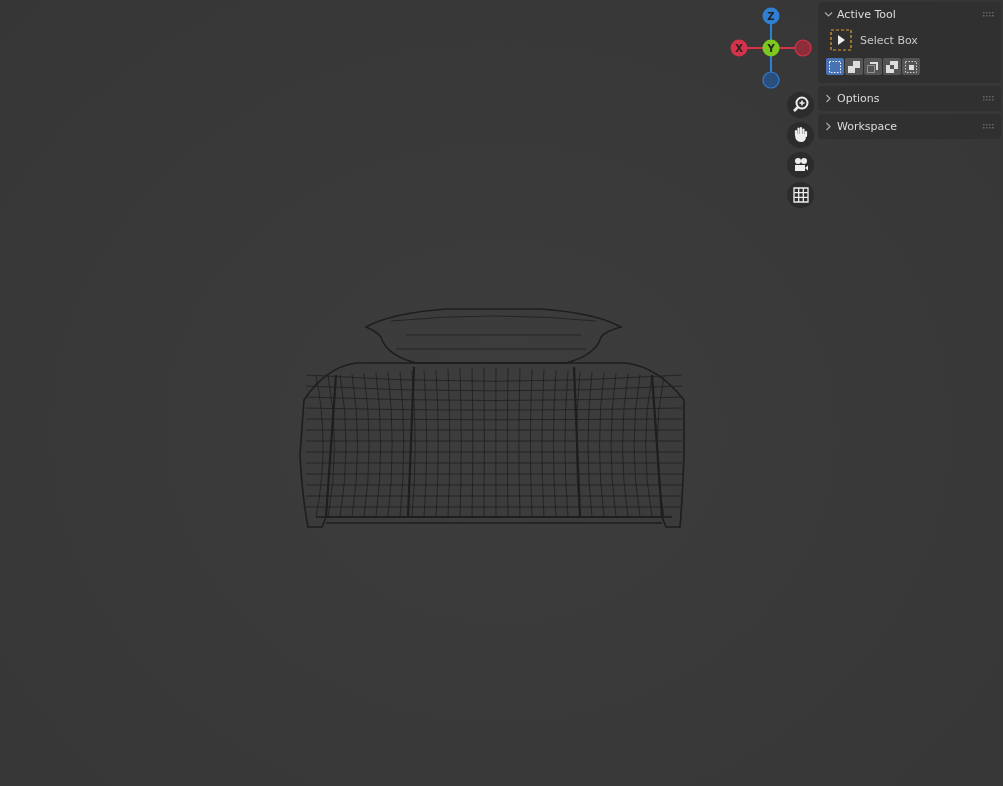 The width and height of the screenshot is (1003, 786). What do you see at coordinates (841, 40) in the screenshot?
I see `select-box-icon` at bounding box center [841, 40].